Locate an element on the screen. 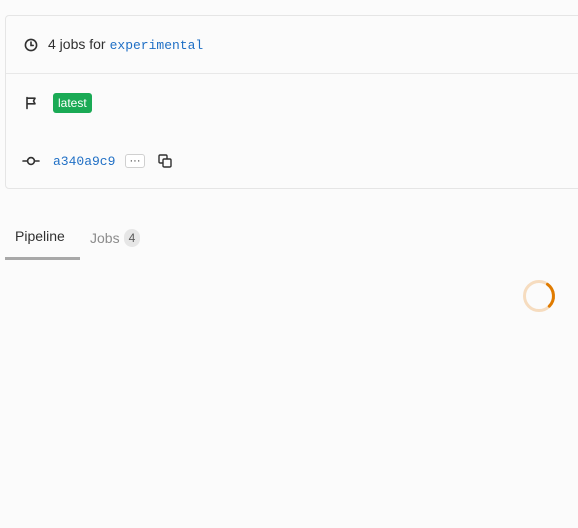  tab-jobs-label: Jobs is located at coordinates (105, 237).